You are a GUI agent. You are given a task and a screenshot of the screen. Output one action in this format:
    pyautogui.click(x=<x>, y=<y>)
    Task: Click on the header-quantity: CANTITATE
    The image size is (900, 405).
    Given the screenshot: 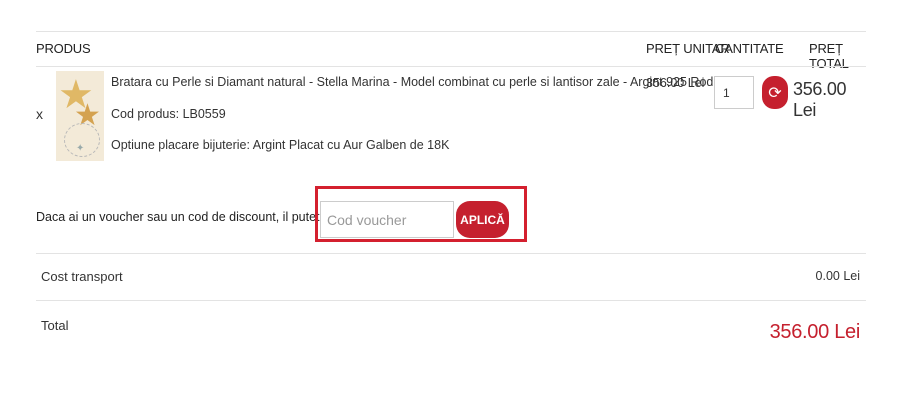 What is the action you would take?
    pyautogui.click(x=749, y=48)
    